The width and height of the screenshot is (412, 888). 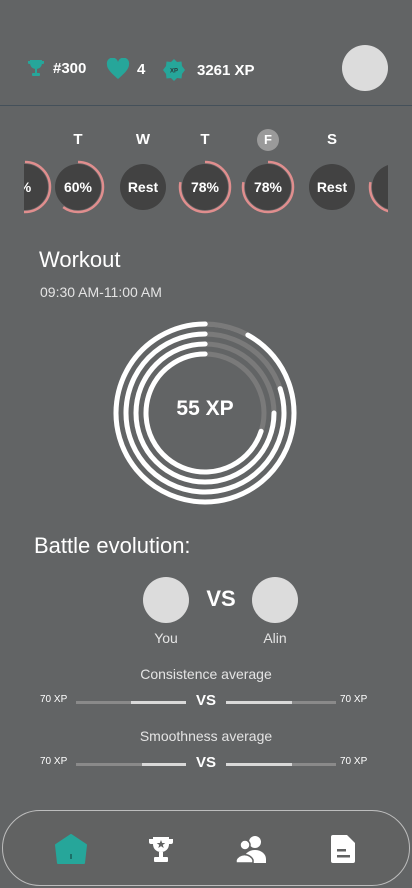 What do you see at coordinates (143, 139) in the screenshot?
I see `day-letter: W` at bounding box center [143, 139].